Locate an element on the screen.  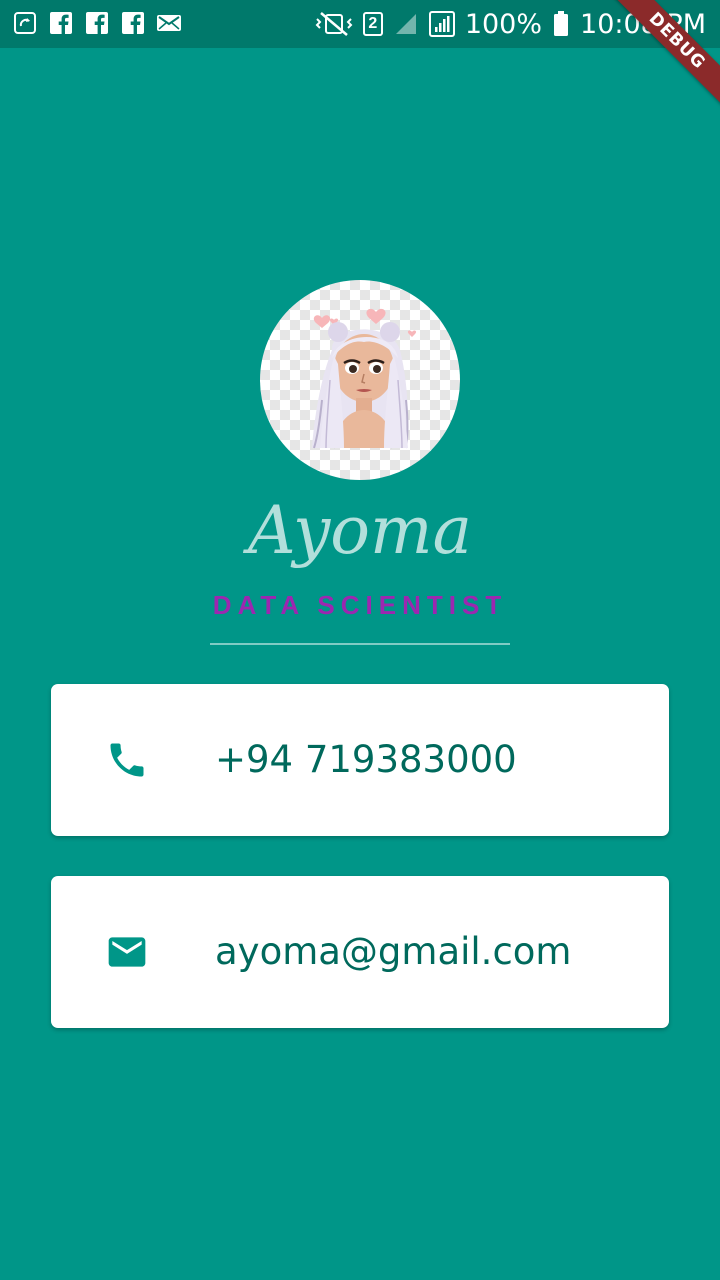
notification-icons is located at coordinates (97, 23).